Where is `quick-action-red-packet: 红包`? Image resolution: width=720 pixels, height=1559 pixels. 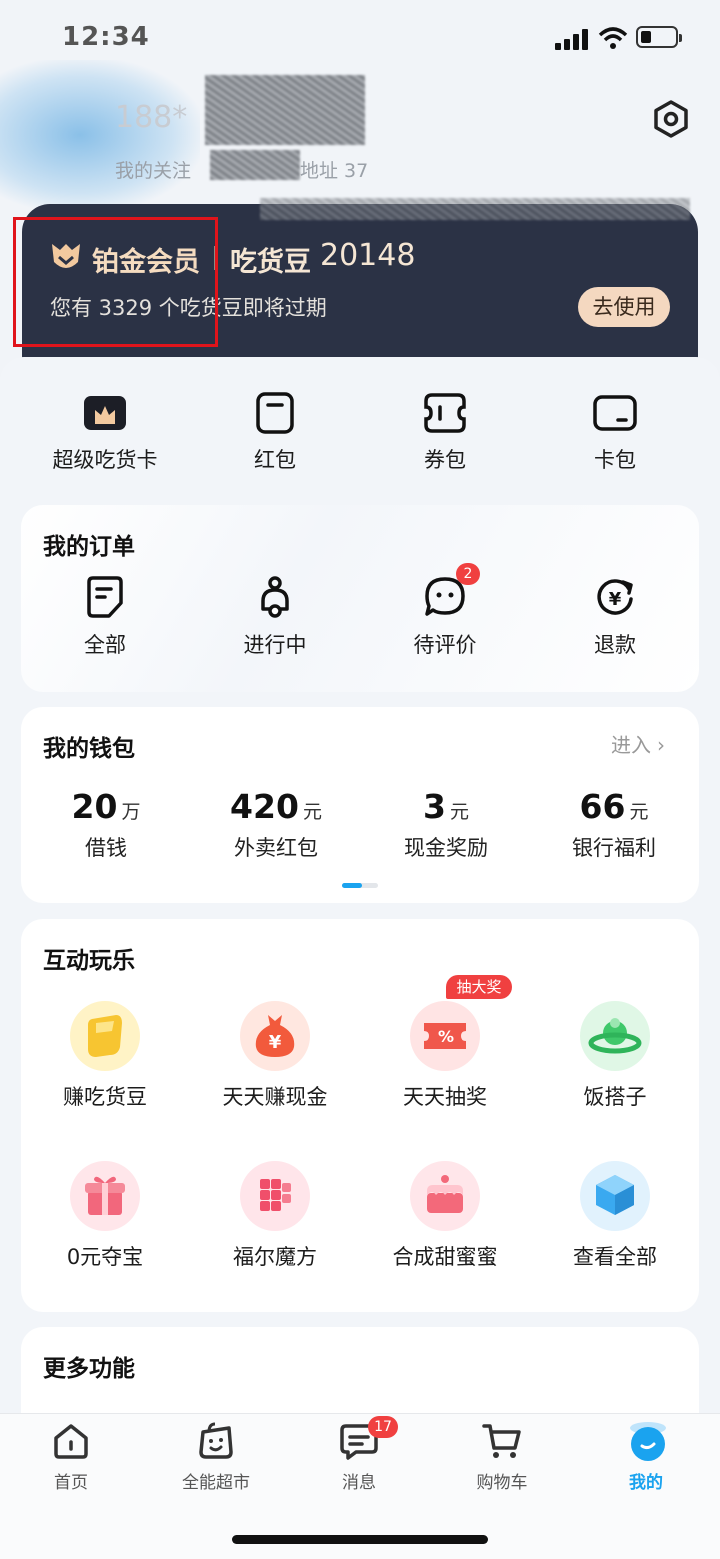
quick-action-red-packet: 红包 is located at coordinates (275, 432).